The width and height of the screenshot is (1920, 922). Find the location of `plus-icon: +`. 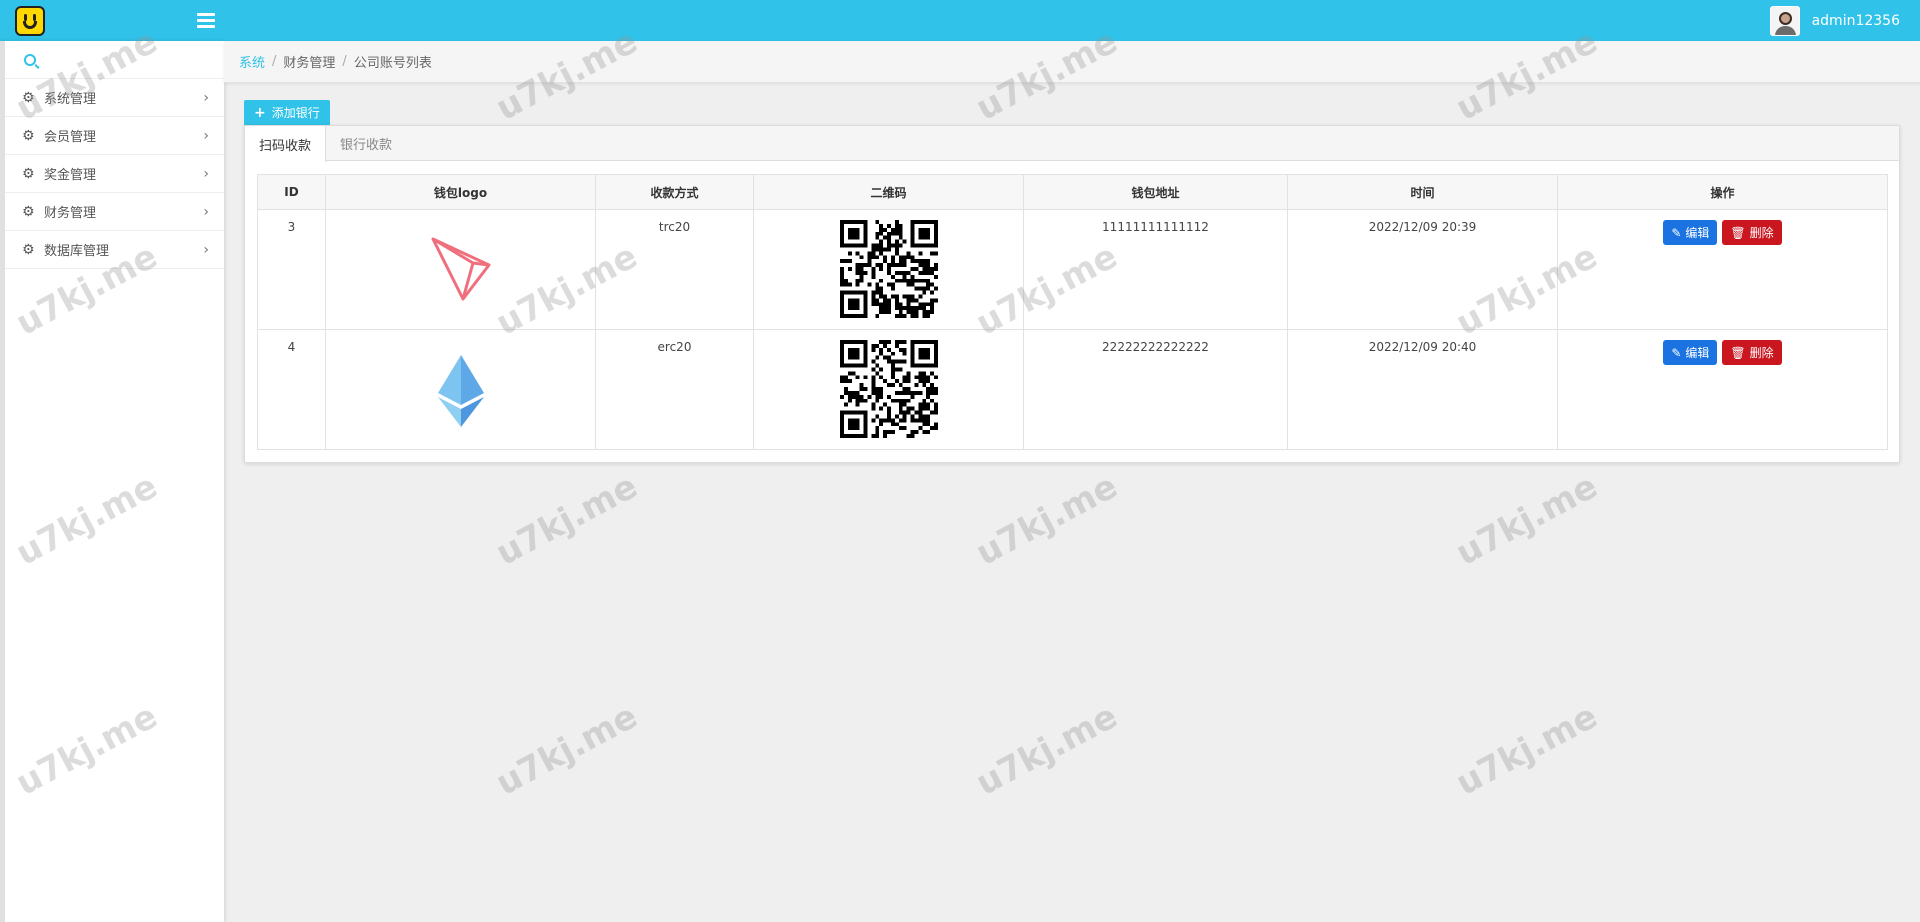

plus-icon: + is located at coordinates (260, 112).